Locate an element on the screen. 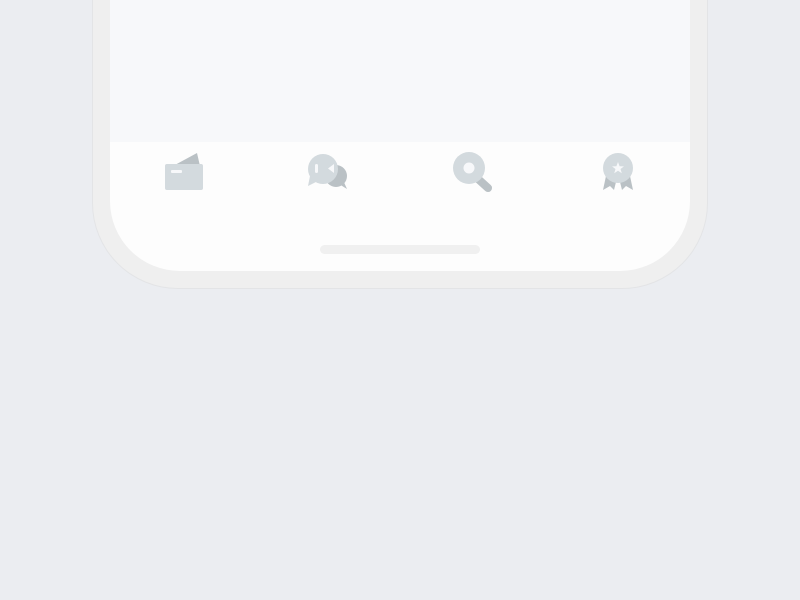  wallet-icon is located at coordinates (183, 172).